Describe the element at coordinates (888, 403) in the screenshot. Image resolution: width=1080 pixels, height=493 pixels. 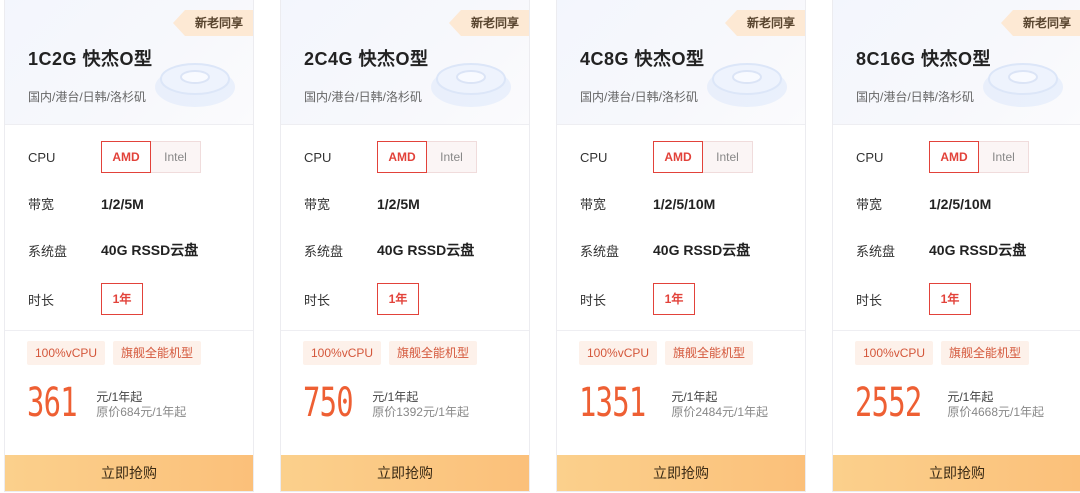
I see `price-value: 2552` at that location.